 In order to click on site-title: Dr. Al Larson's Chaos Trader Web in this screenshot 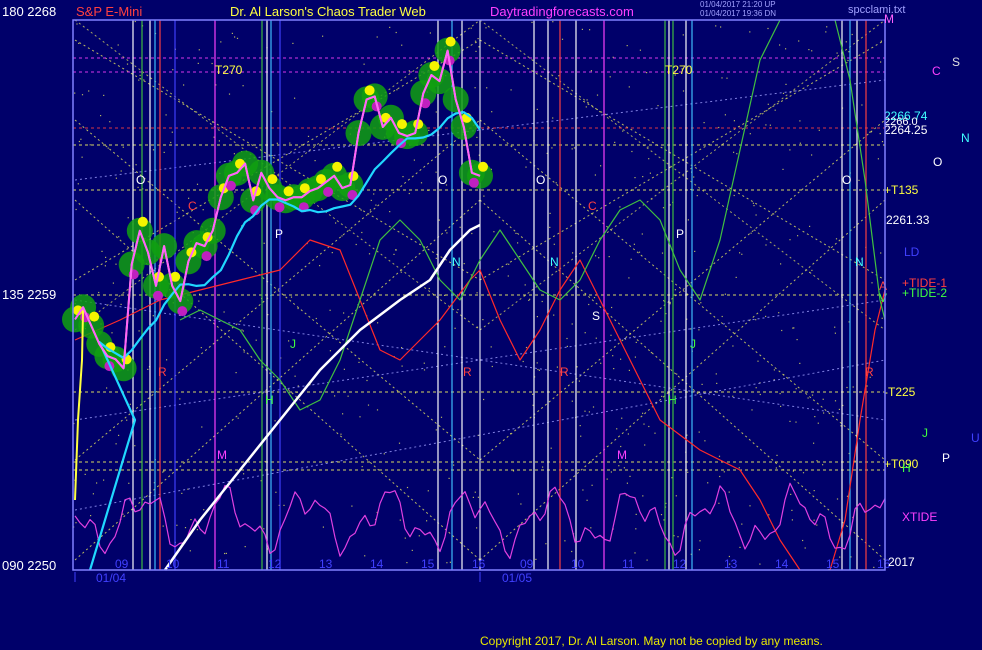, I will do `click(328, 11)`.